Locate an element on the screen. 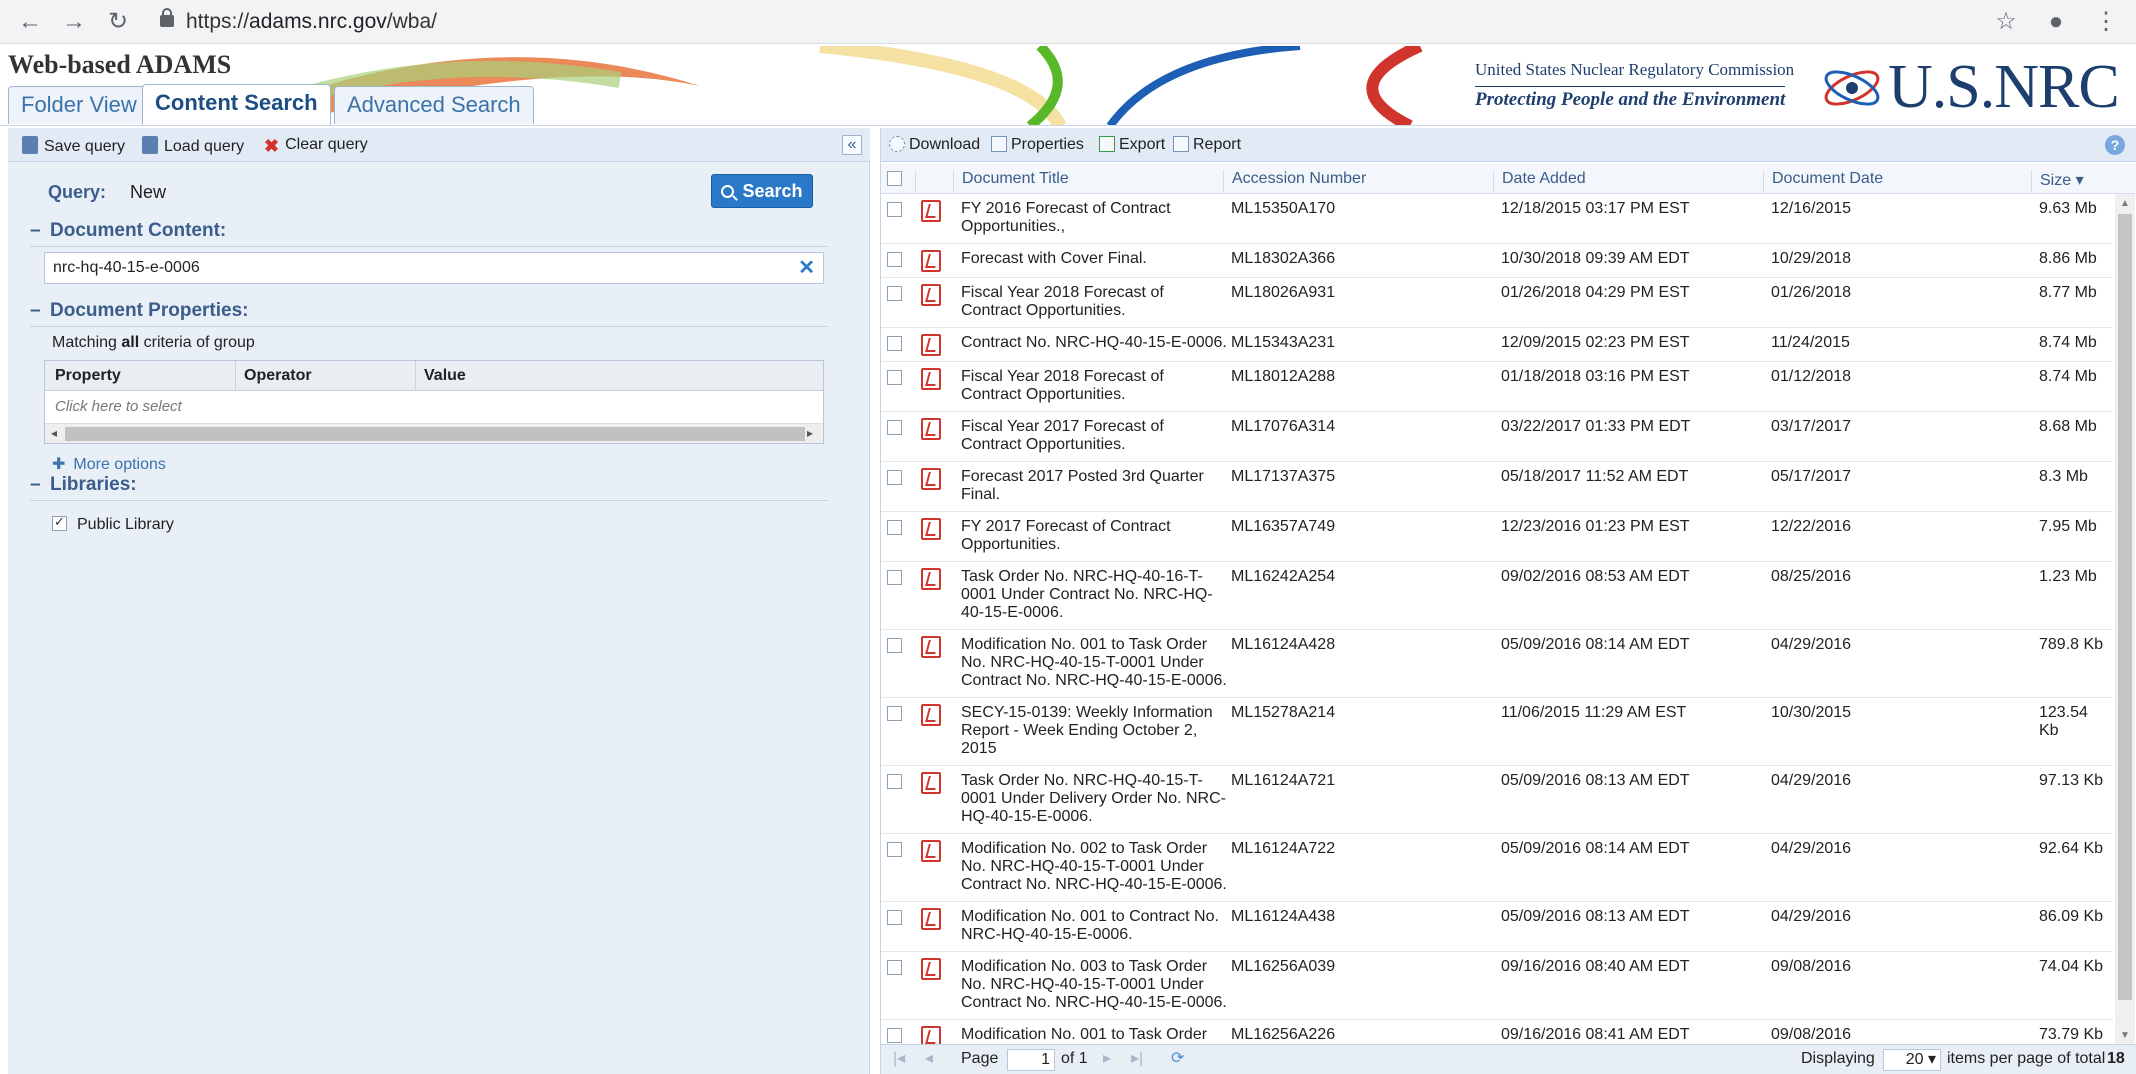  star-icon: ☆ is located at coordinates (2006, 22).